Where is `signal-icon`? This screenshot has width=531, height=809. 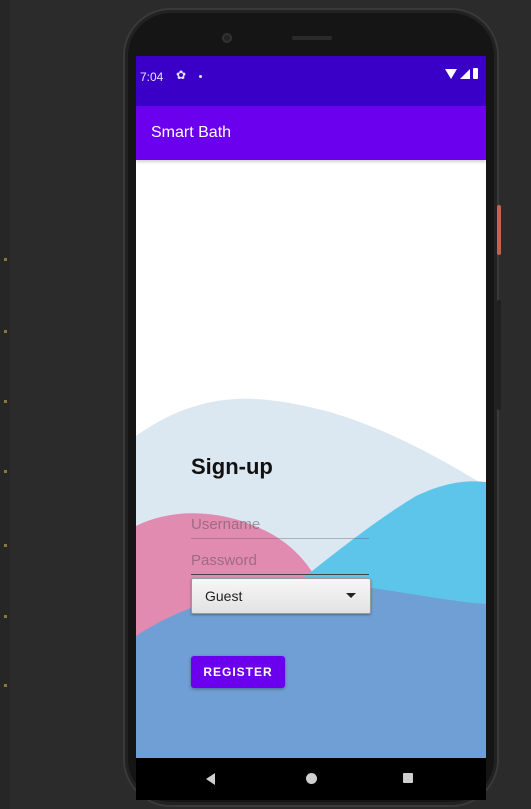
signal-icon is located at coordinates (465, 73).